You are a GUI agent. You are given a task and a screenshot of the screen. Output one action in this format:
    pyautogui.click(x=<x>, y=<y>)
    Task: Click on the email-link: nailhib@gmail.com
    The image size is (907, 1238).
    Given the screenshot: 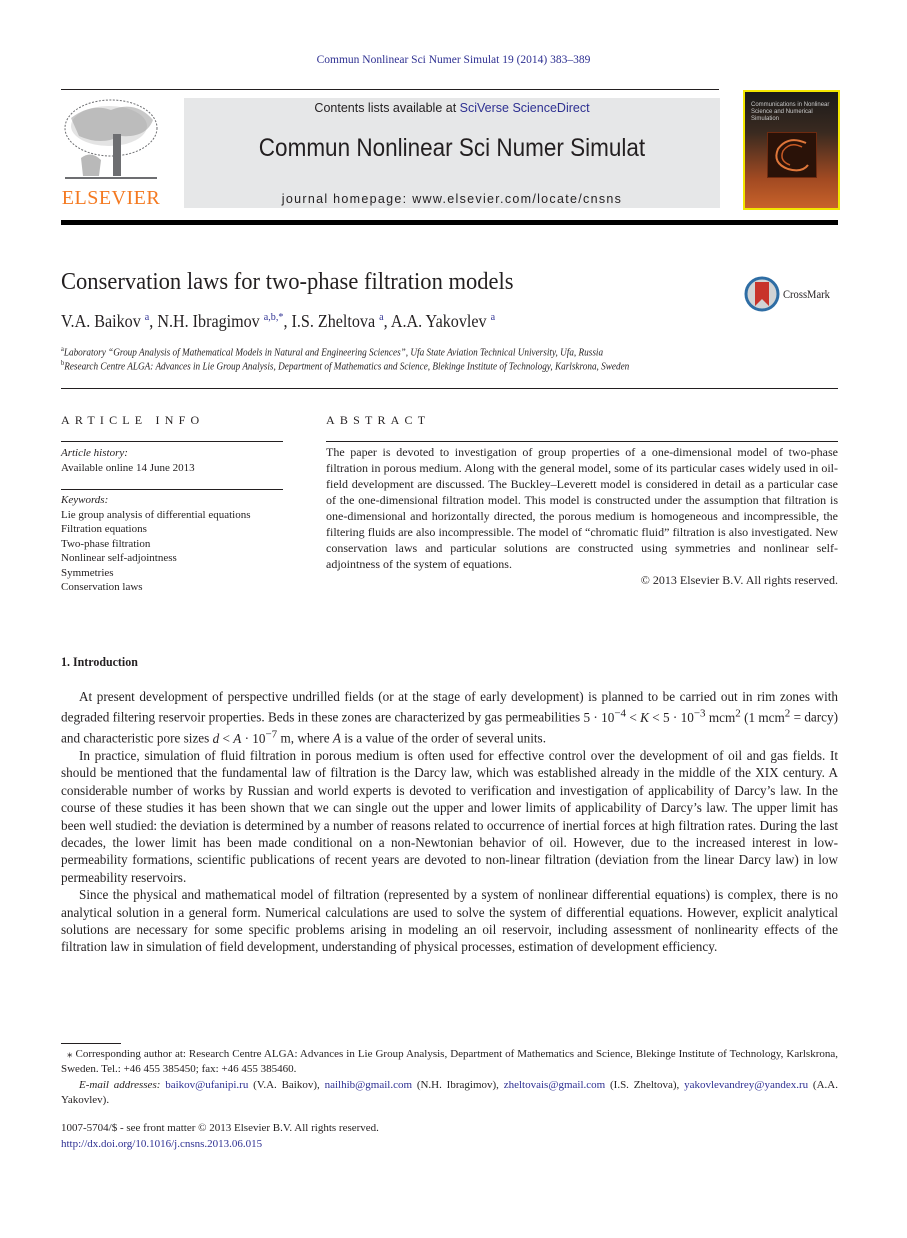 What is the action you would take?
    pyautogui.click(x=368, y=1085)
    